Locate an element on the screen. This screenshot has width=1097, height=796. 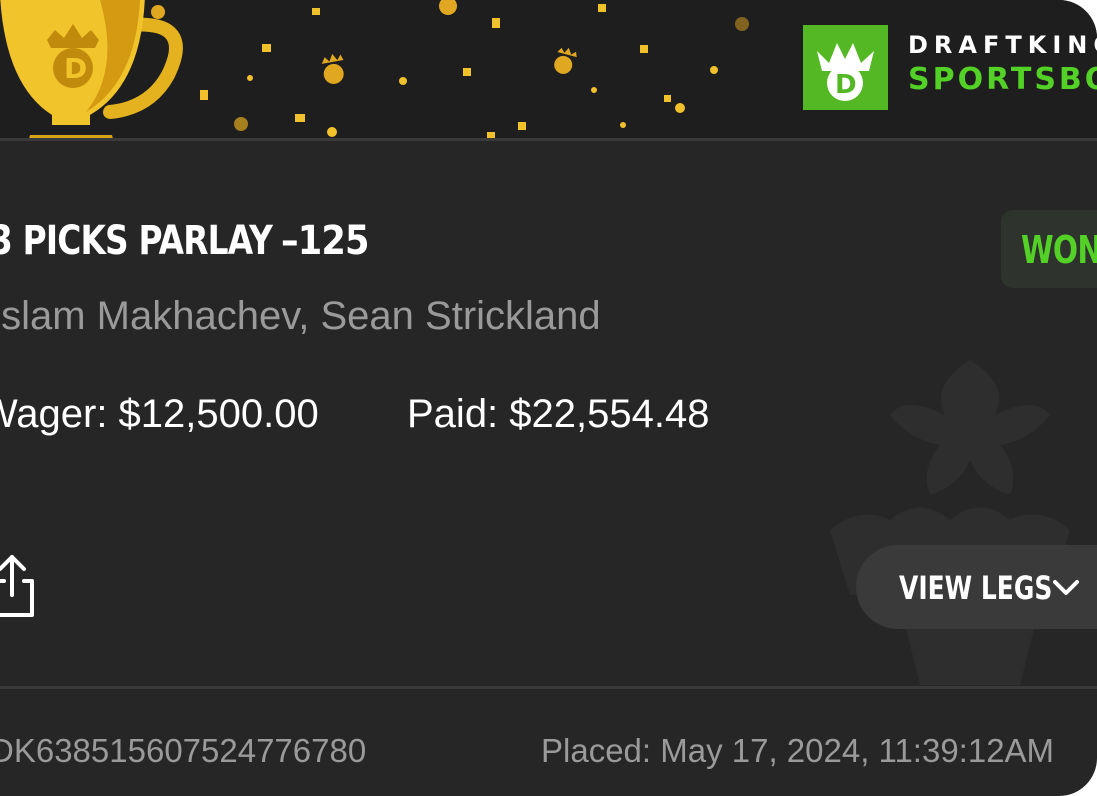
paid-amount: Paid: $22,554.48 is located at coordinates (558, 414).